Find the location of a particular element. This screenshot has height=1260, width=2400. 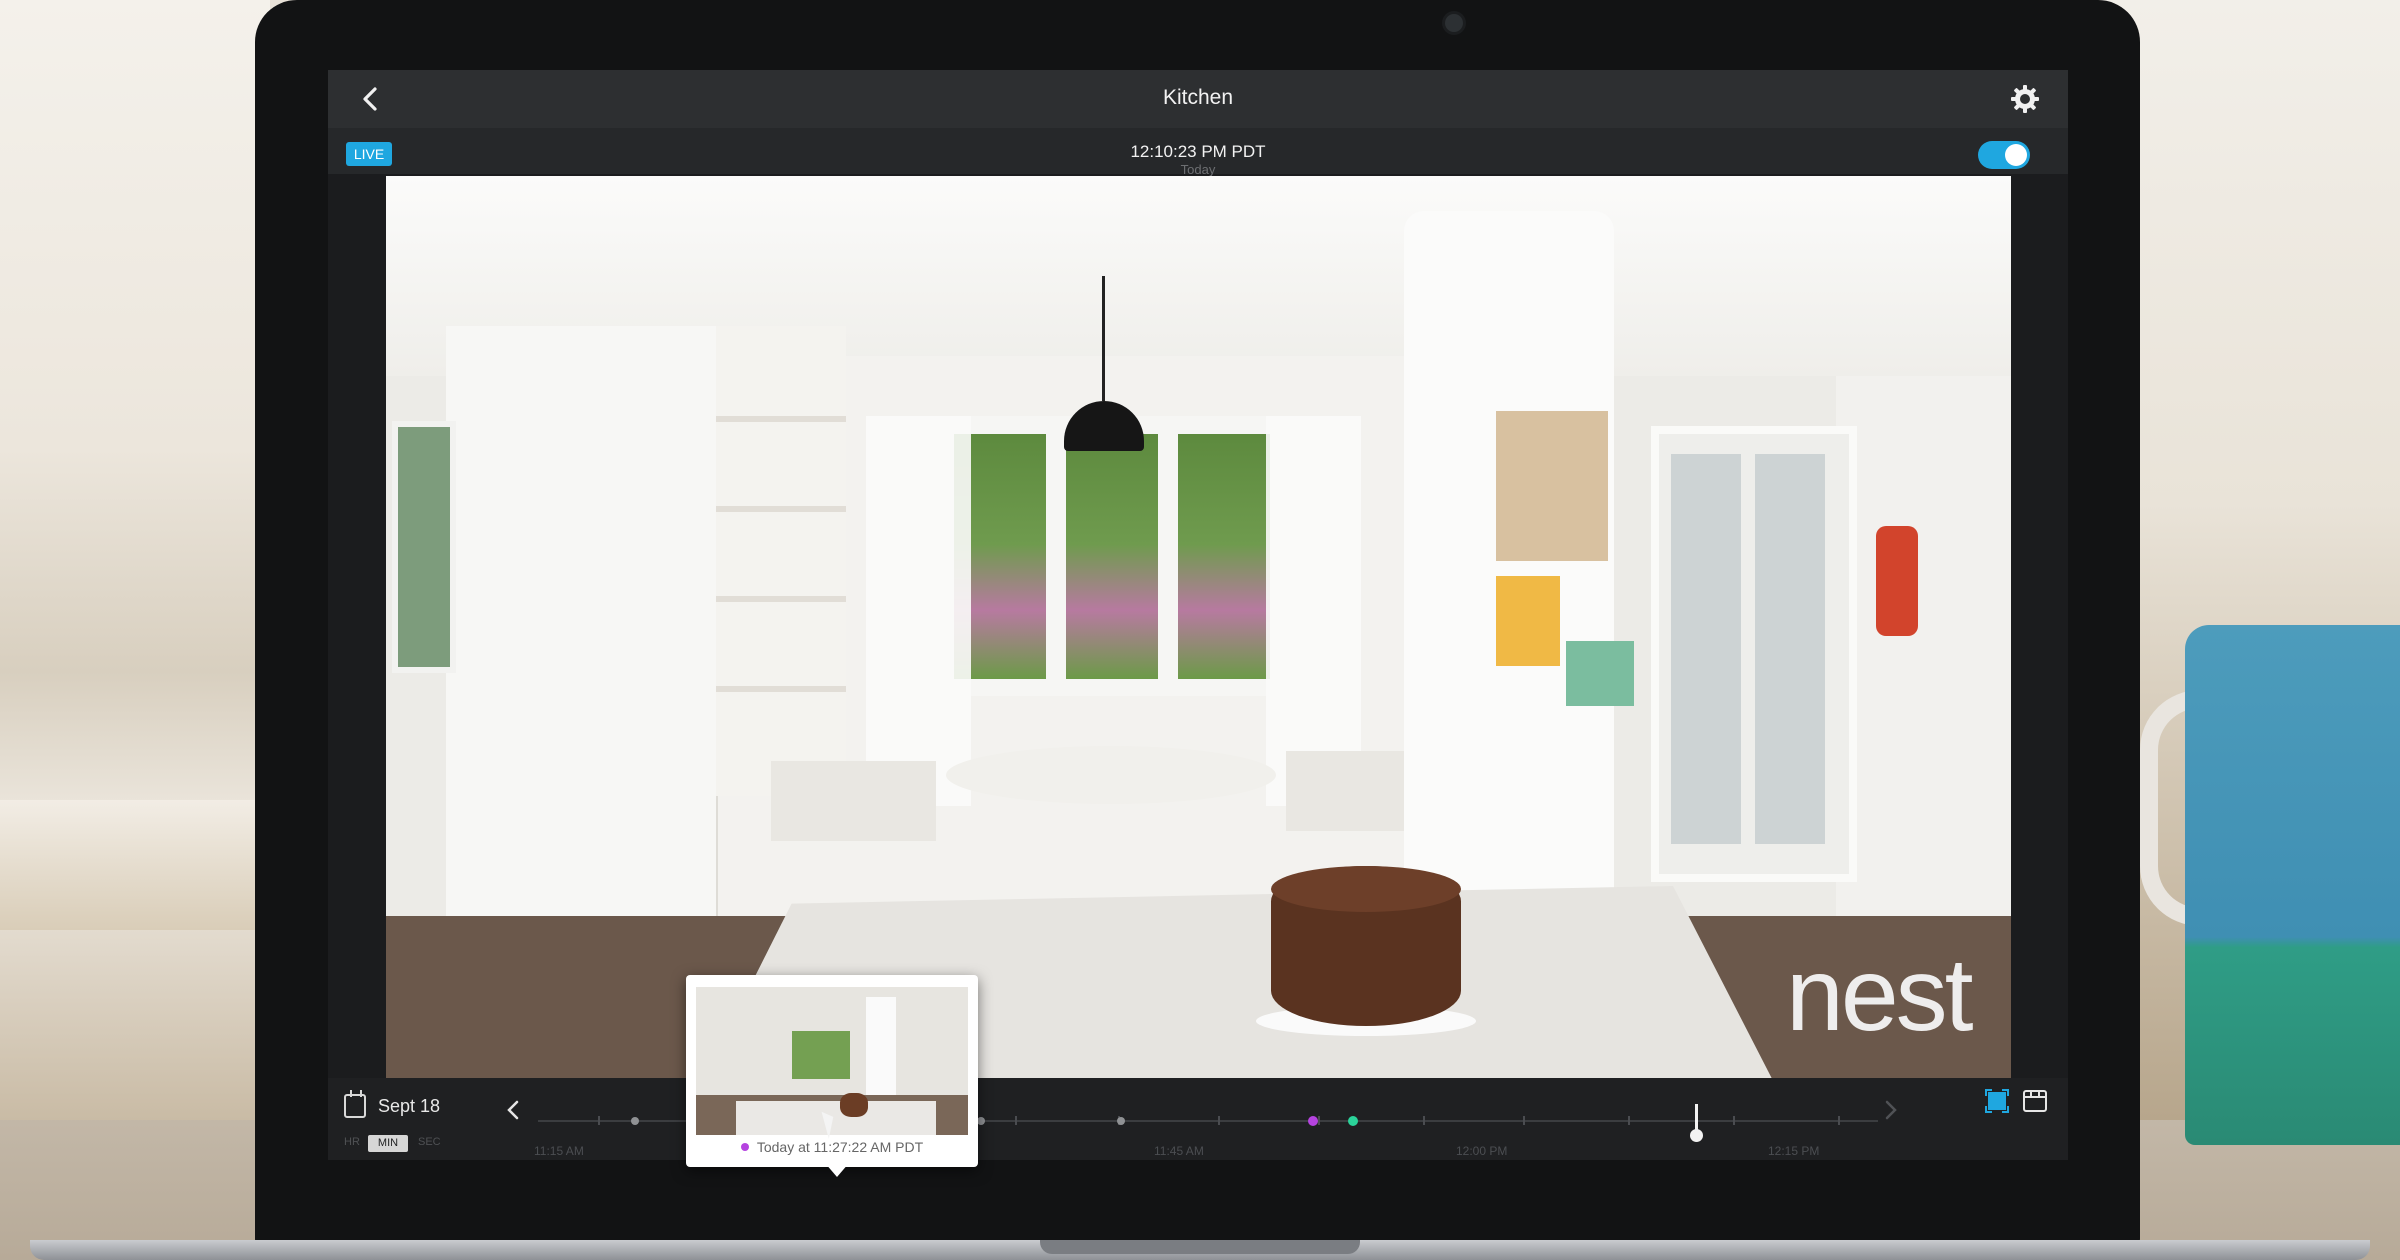

event-dot-icon is located at coordinates (744, 1147).